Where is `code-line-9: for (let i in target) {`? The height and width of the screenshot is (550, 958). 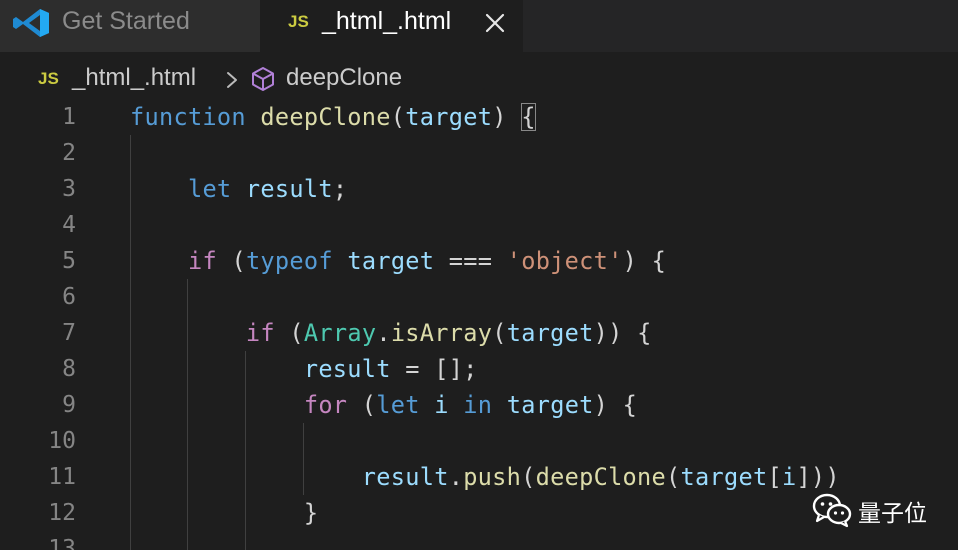
code-line-9: for (let i in target) { is located at coordinates (470, 405).